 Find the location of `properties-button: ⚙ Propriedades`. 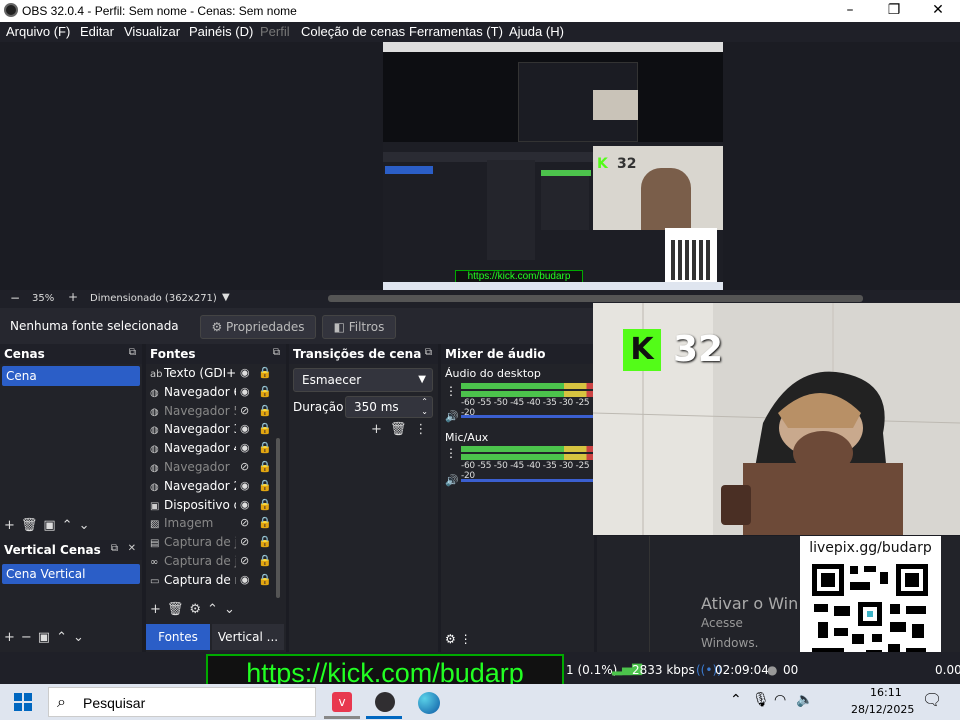

properties-button: ⚙ Propriedades is located at coordinates (258, 327).